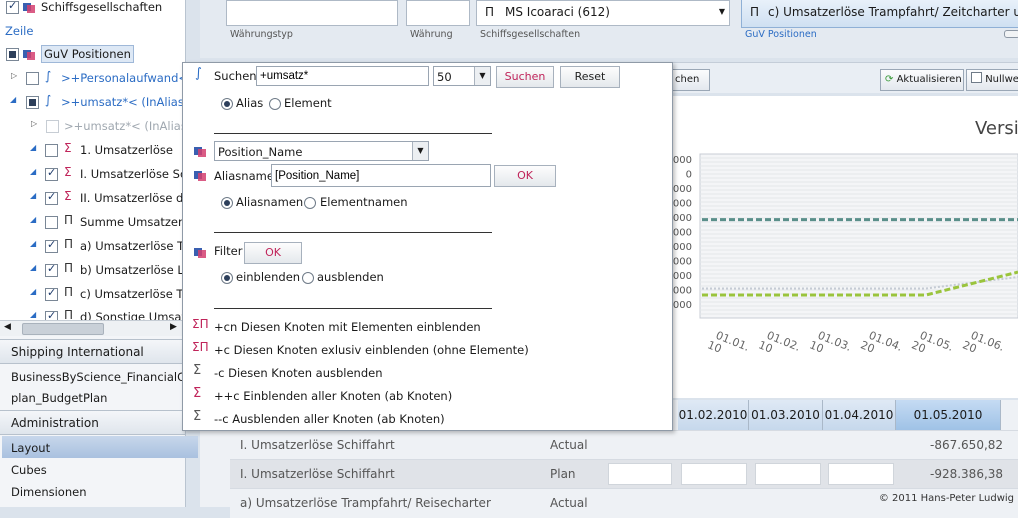 This screenshot has height=518, width=1018. What do you see at coordinates (260, 152) in the screenshot?
I see `select-value: Position_Name` at bounding box center [260, 152].